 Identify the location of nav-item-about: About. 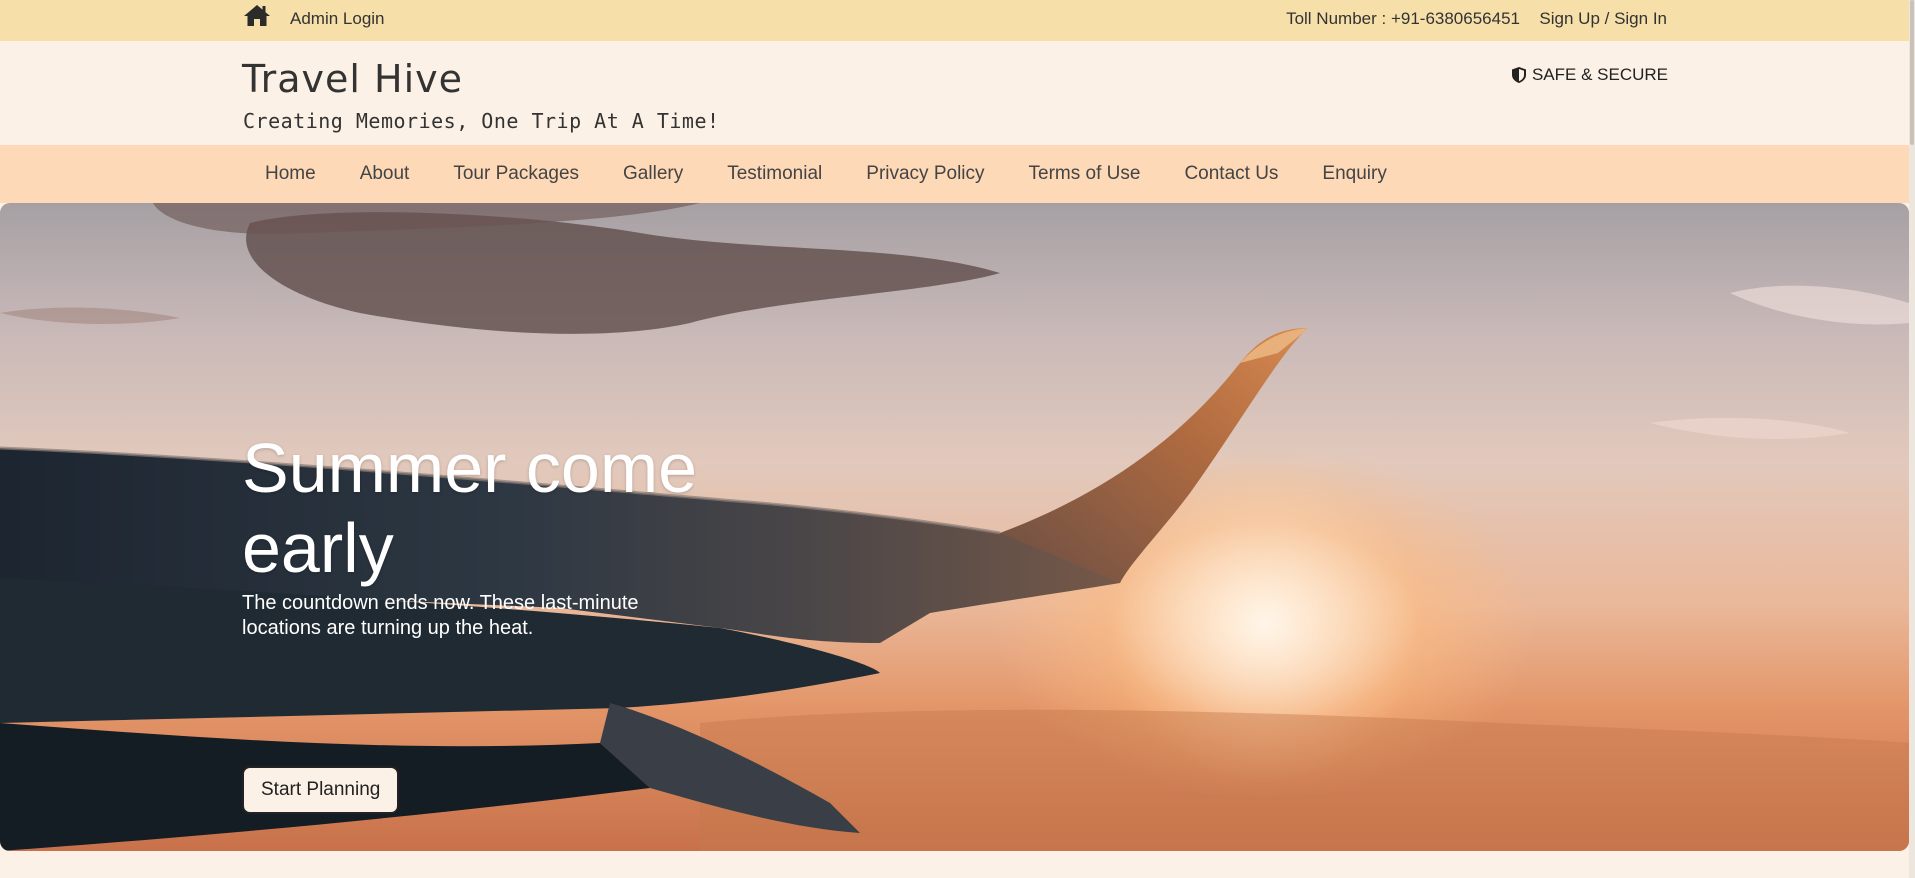
(385, 174).